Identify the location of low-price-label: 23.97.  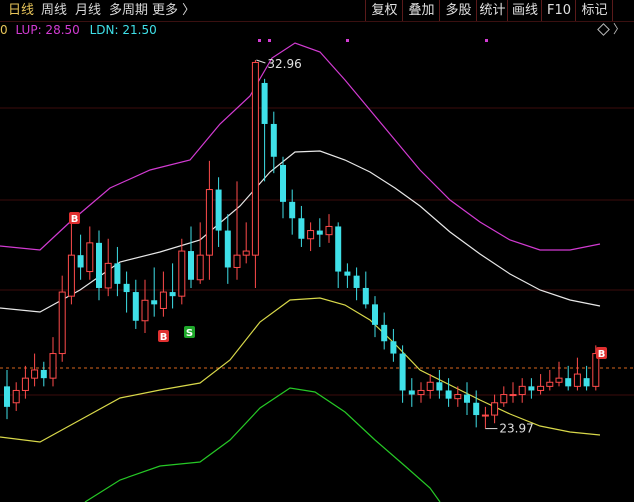
(516, 429).